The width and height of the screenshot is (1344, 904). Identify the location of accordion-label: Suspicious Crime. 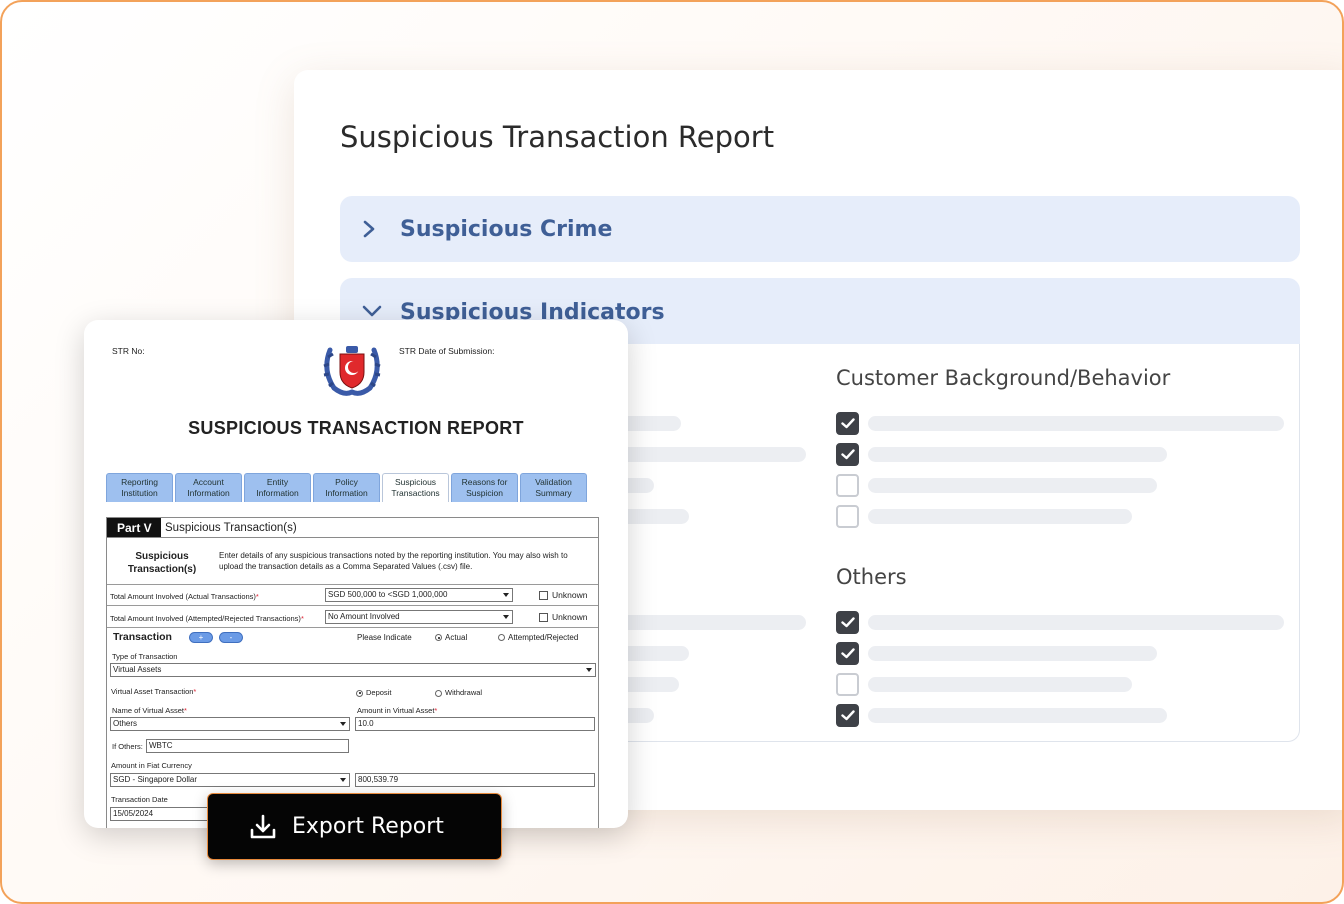
(506, 229).